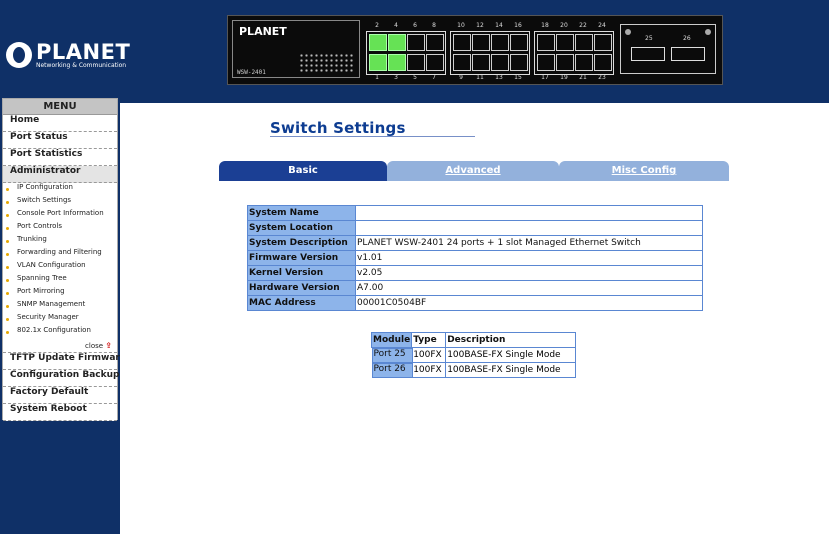 This screenshot has width=829, height=534. I want to click on sfp-port-number: 26, so click(687, 38).